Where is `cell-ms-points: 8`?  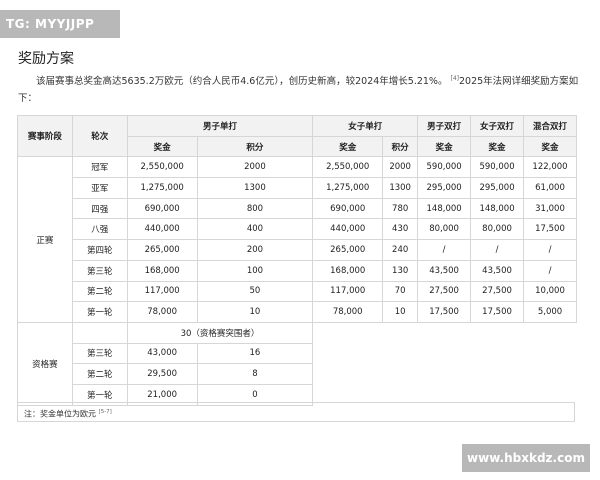
cell-ms-points: 8 is located at coordinates (255, 374).